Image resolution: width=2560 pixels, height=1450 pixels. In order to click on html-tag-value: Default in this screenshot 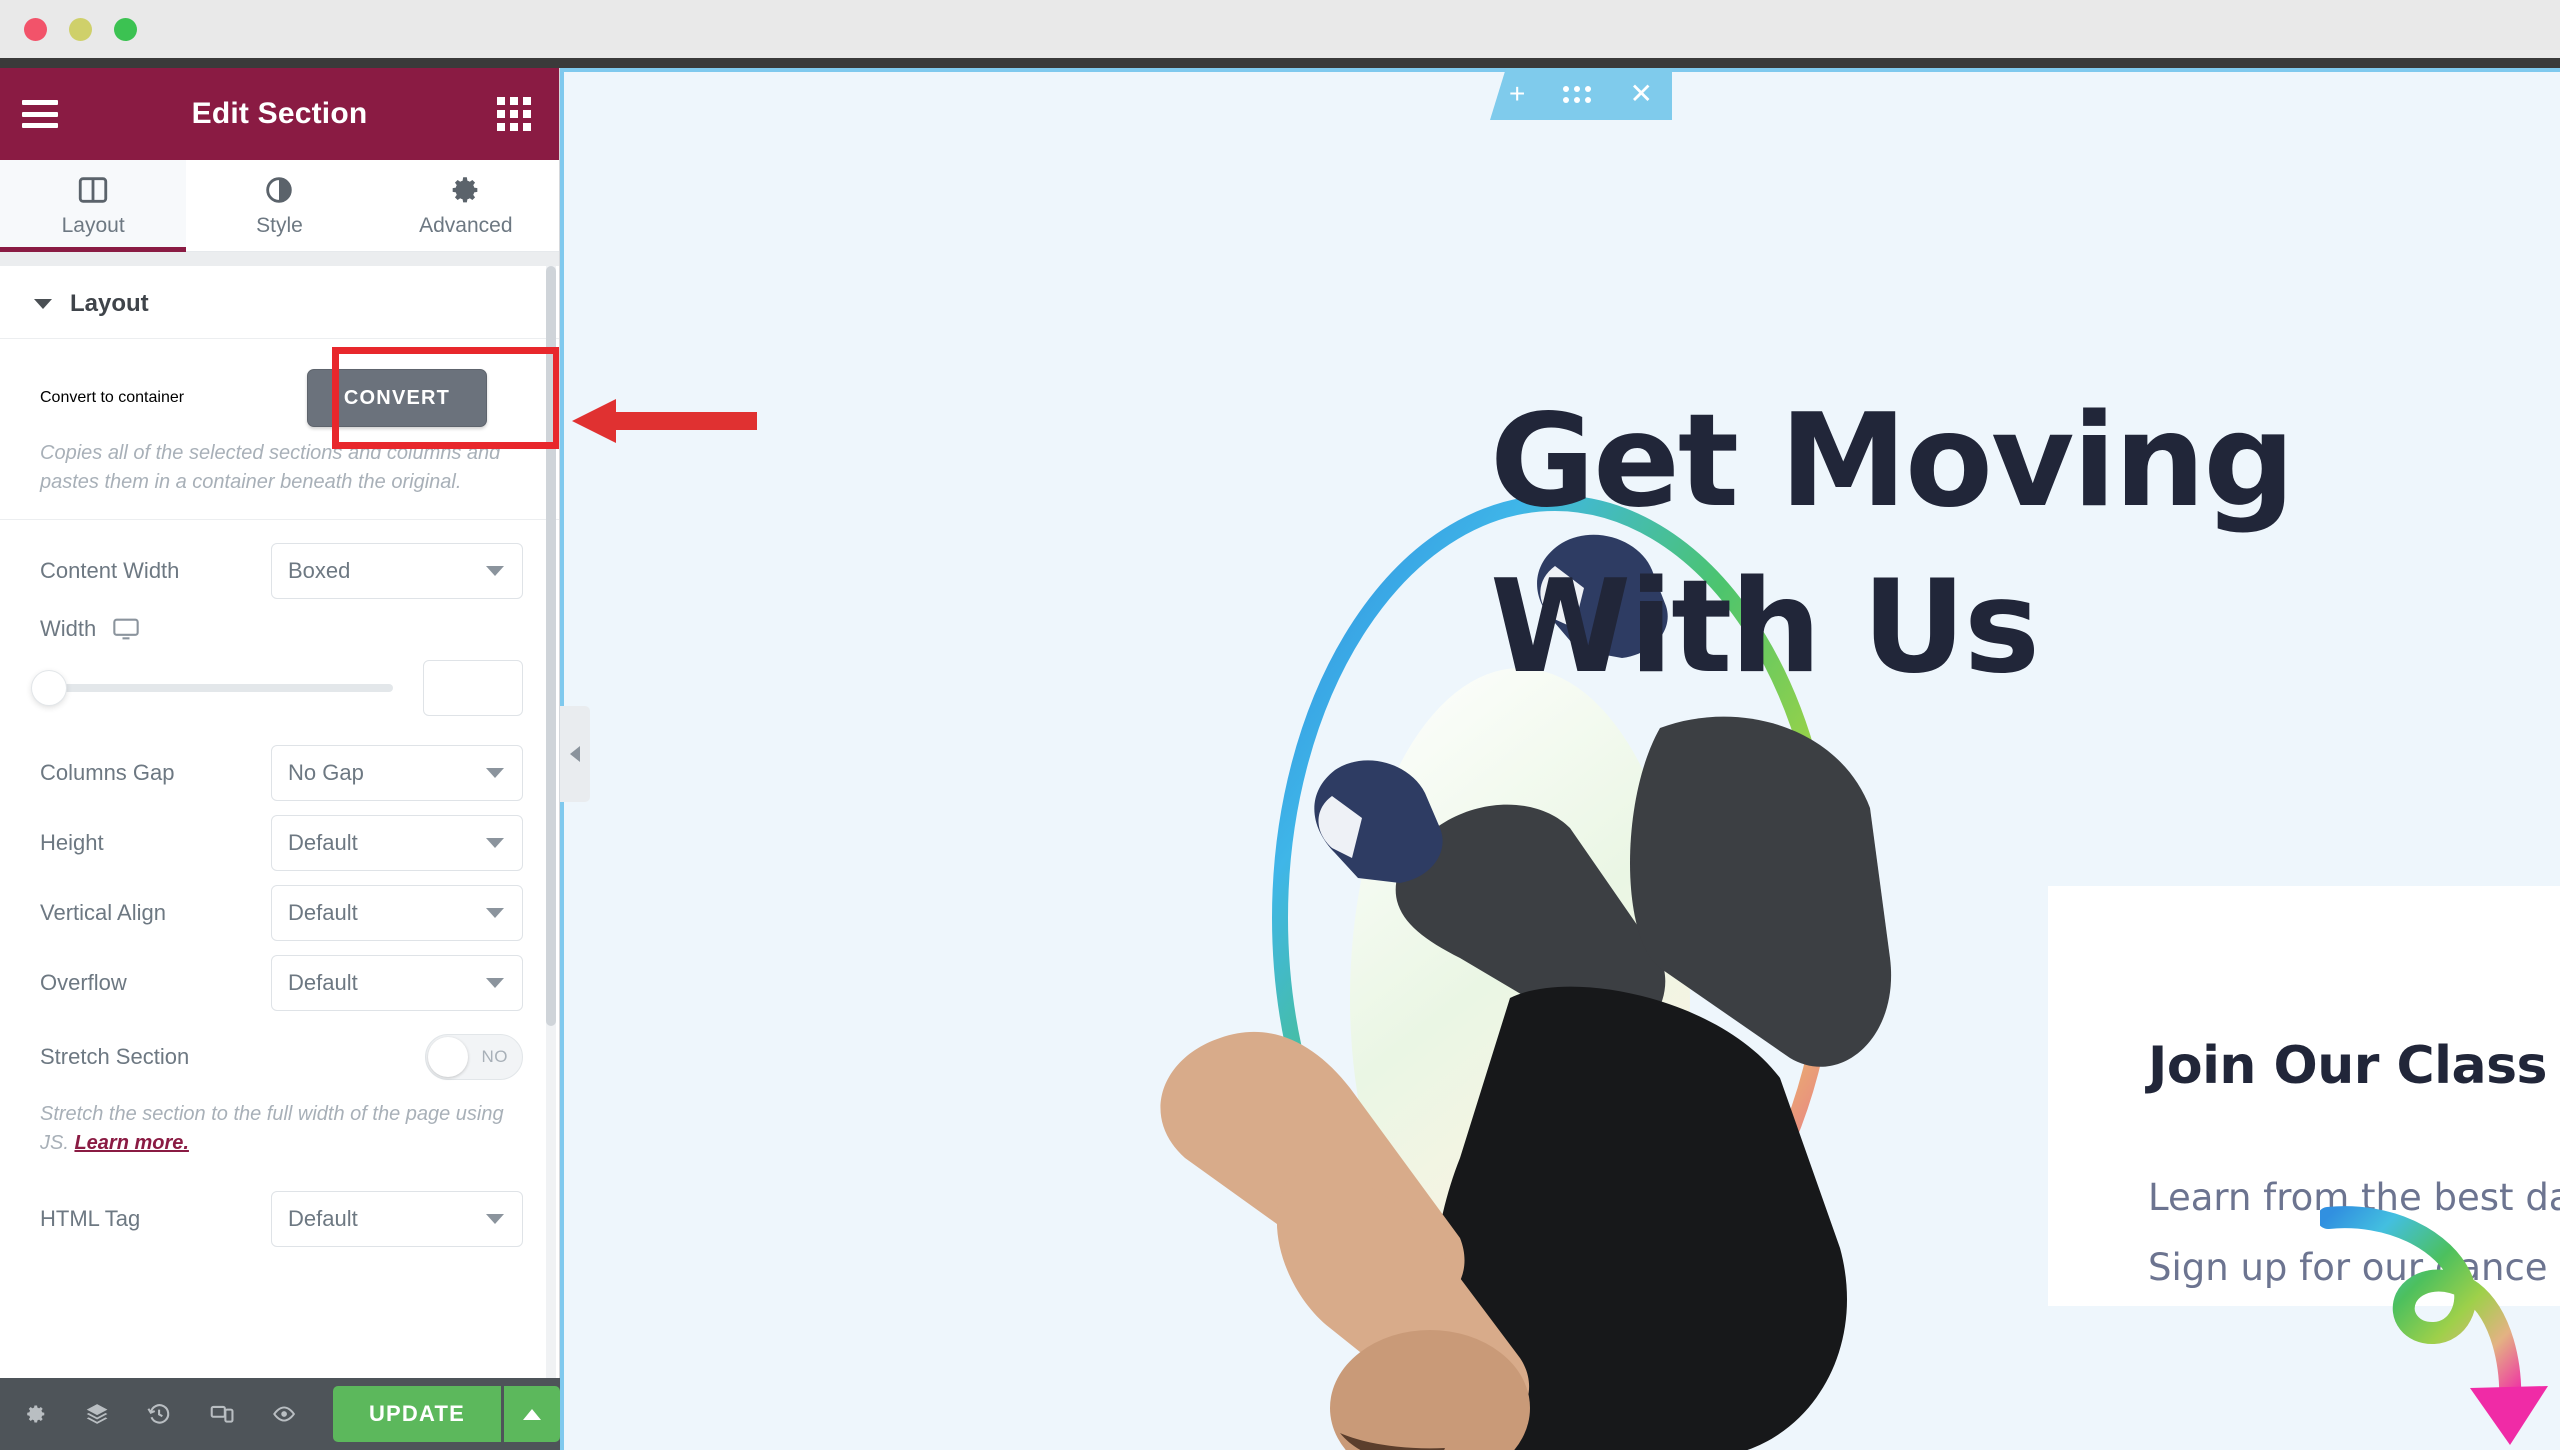, I will do `click(323, 1218)`.